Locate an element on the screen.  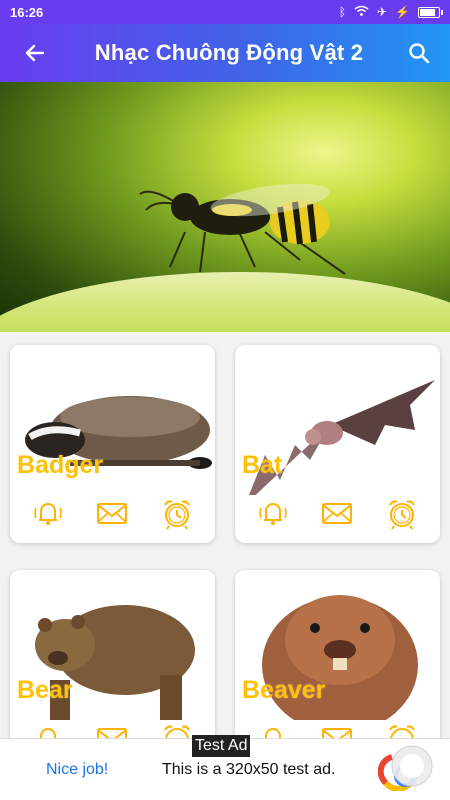
arrow-left-icon is located at coordinates (35, 53).